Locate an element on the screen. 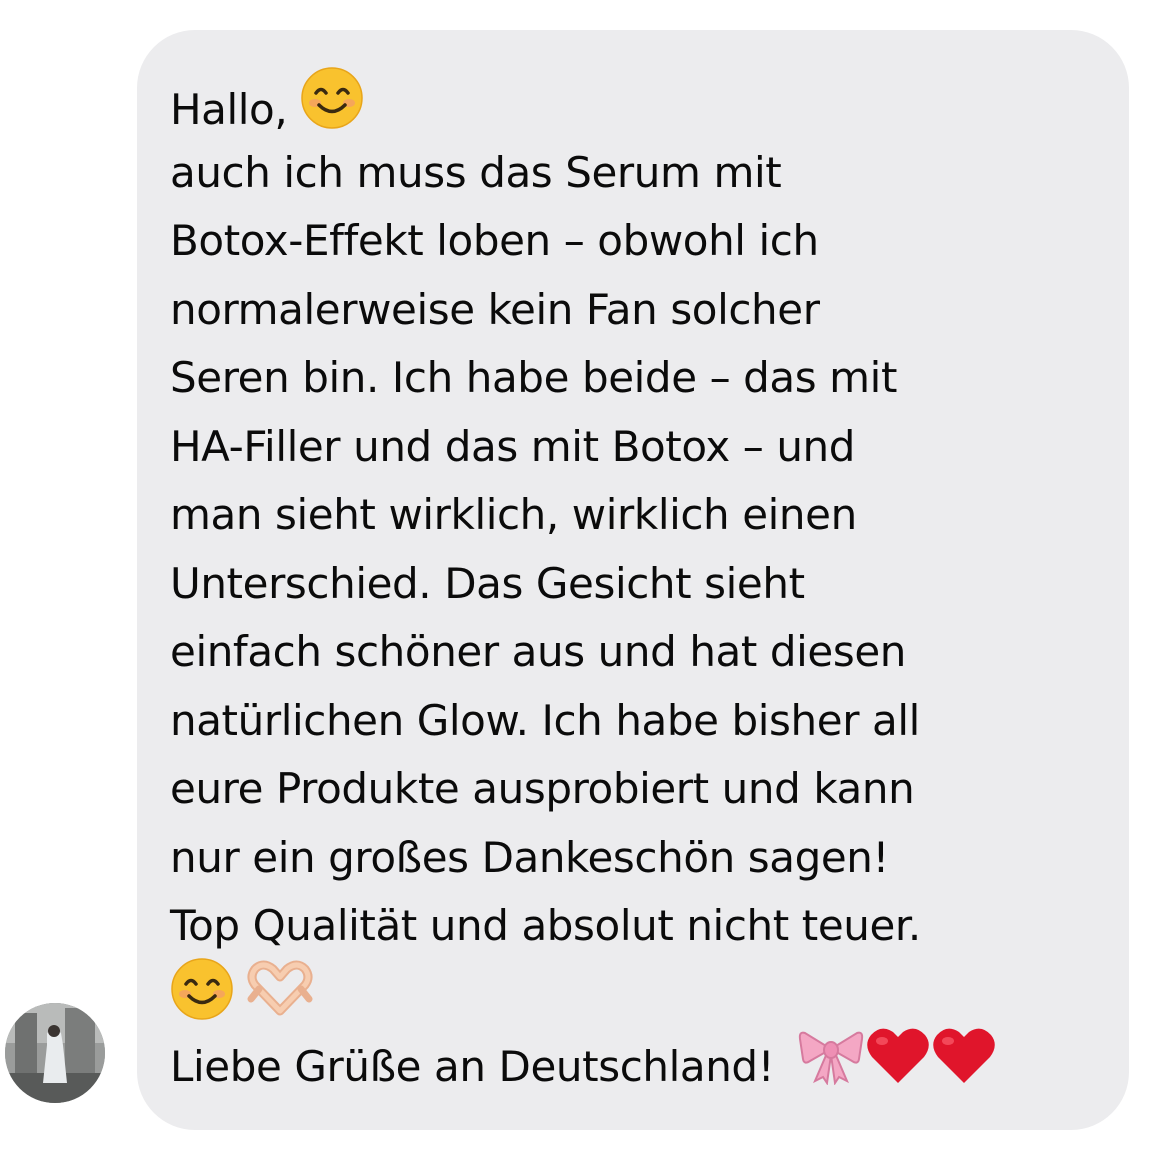 The height and width of the screenshot is (1159, 1170). message-line: Botox-Effekt loben – obwohl ich is located at coordinates (494, 240).